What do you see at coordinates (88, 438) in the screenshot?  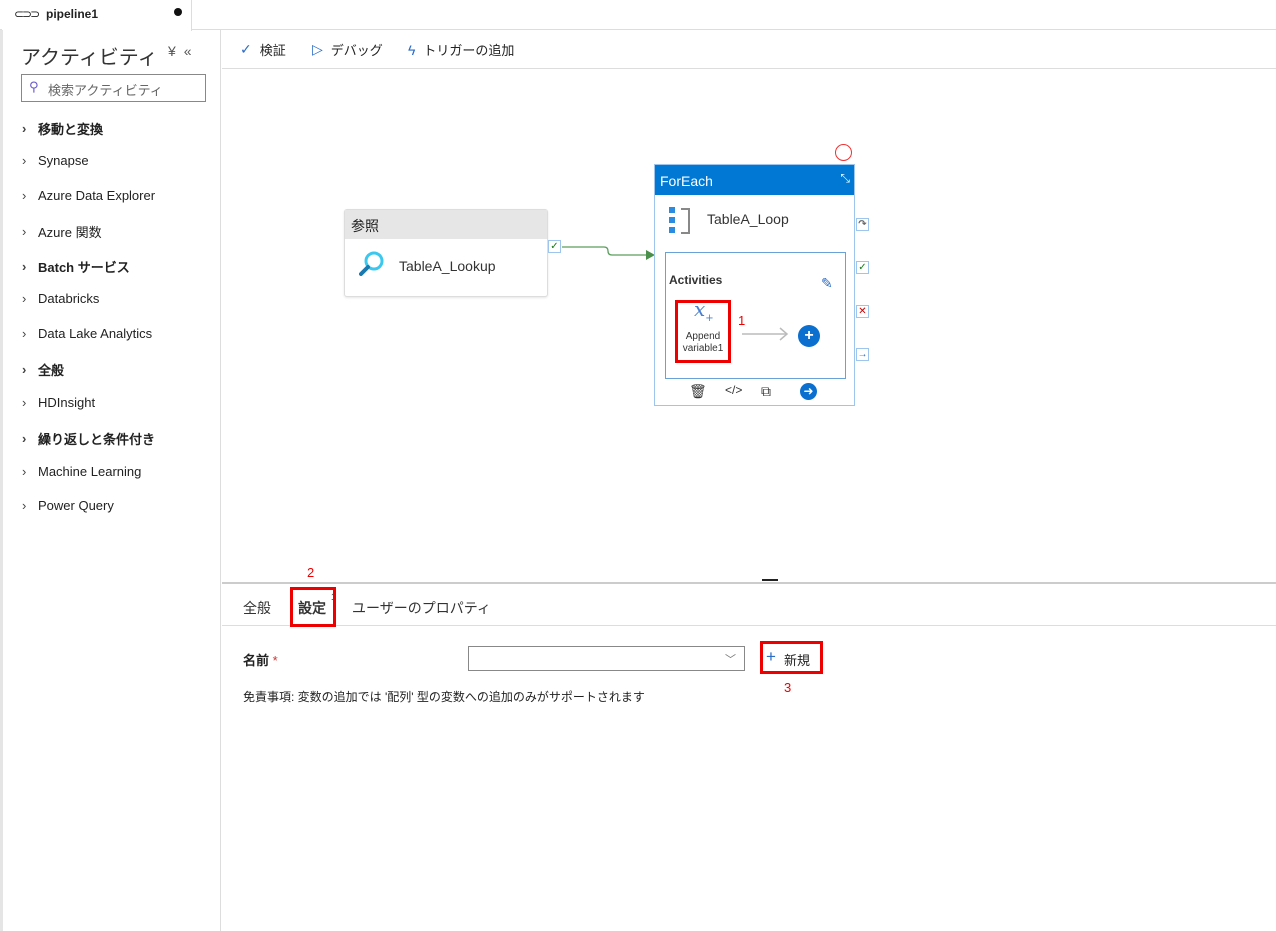 I see `sidebar-item-iteration-conditionals: › 繰り返しと条件付き` at bounding box center [88, 438].